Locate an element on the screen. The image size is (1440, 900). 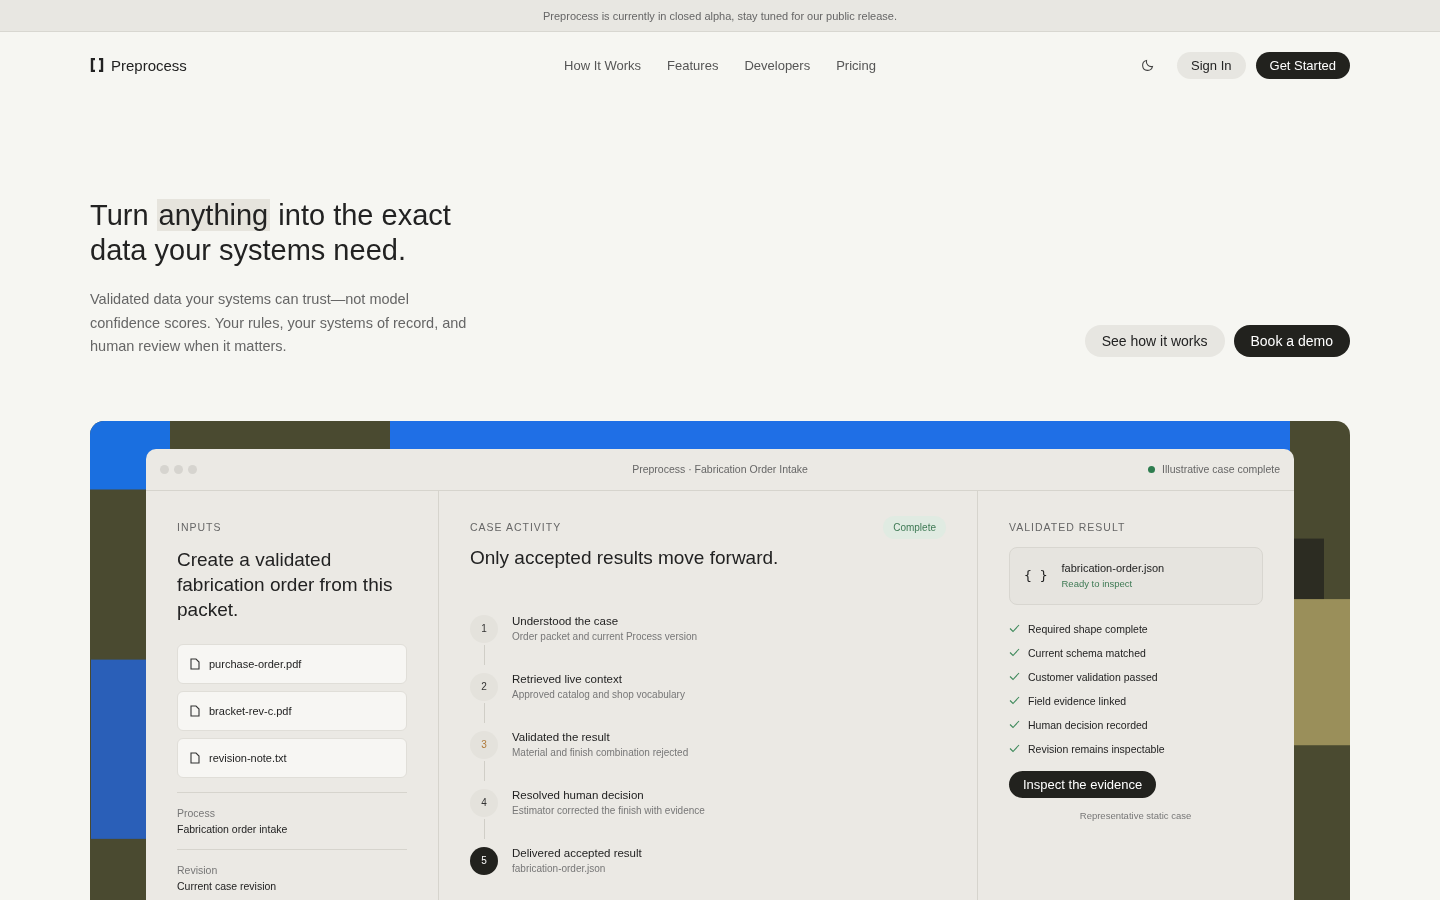
file-item: purchase-order.pdf is located at coordinates (292, 663).